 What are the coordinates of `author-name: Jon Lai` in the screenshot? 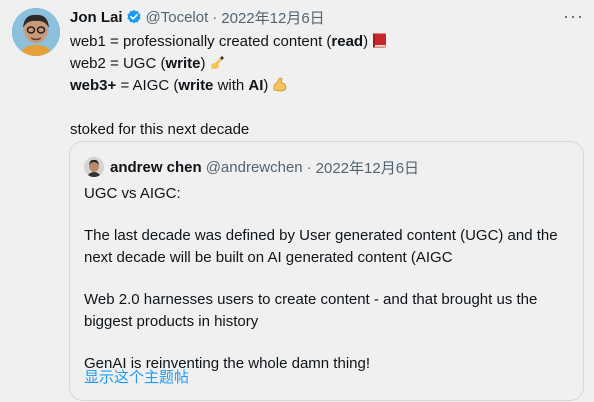 It's located at (96, 17).